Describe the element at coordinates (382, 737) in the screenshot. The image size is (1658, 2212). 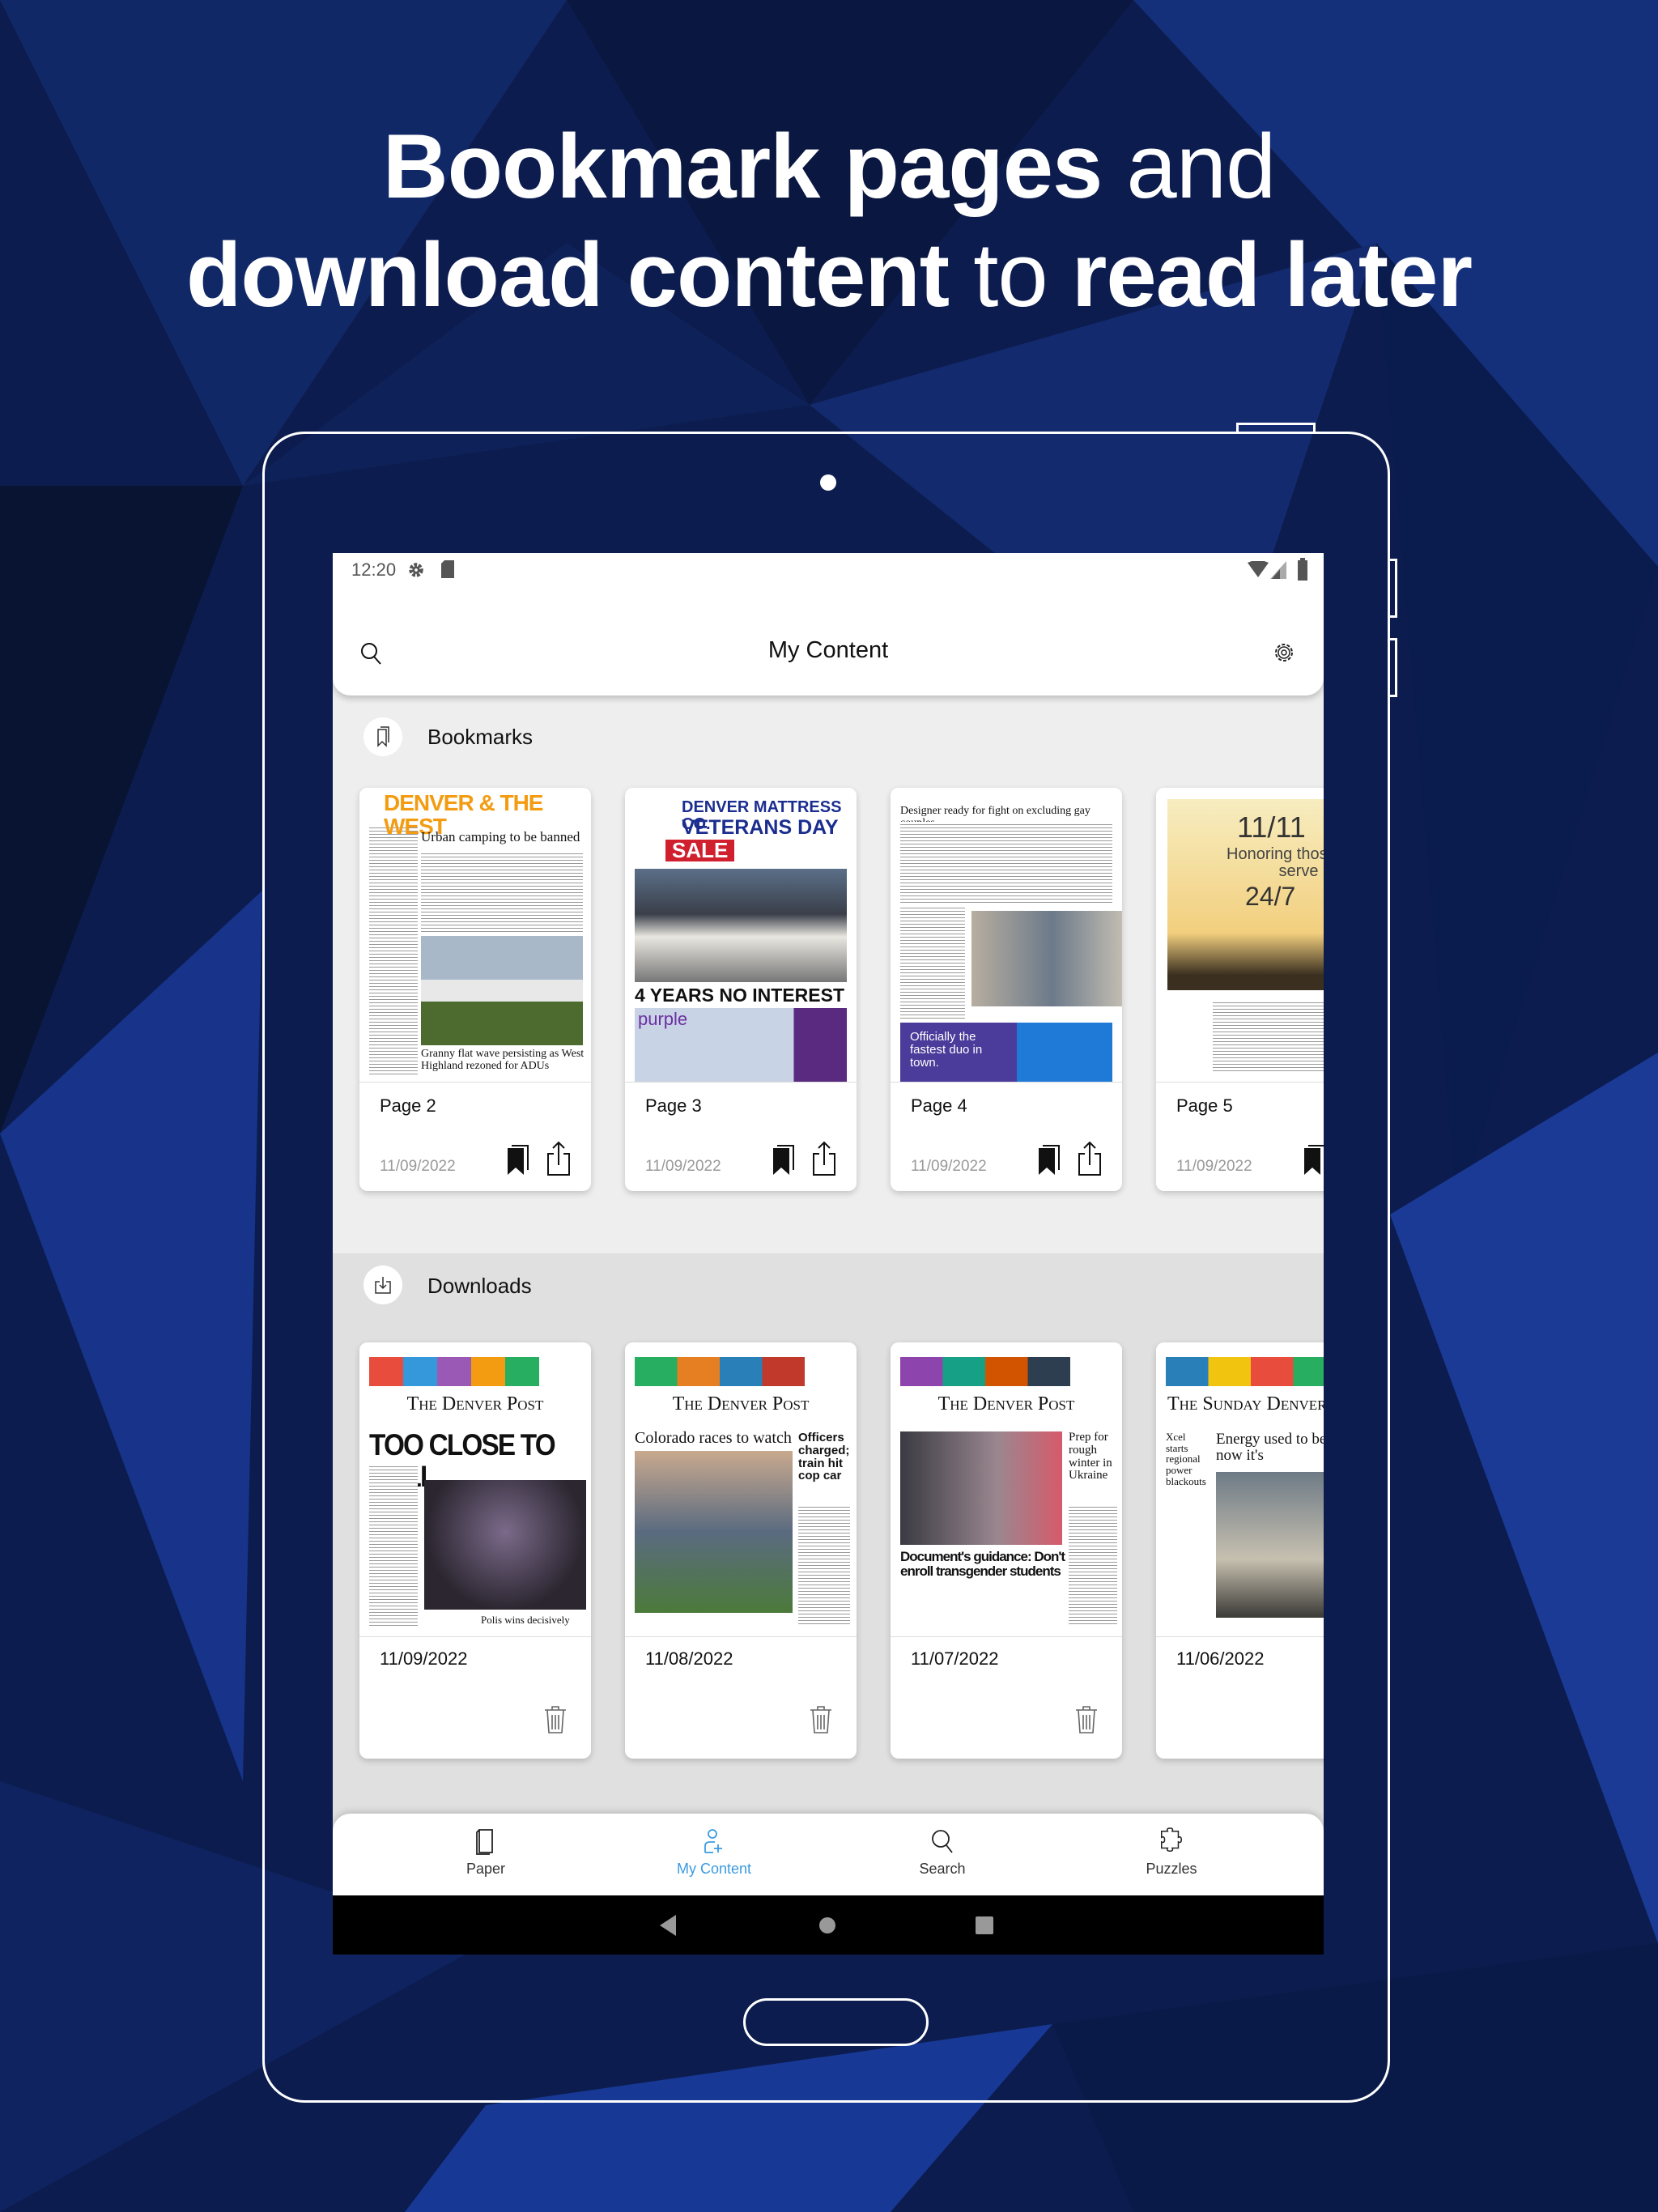
I see `bookmark-icon` at that location.